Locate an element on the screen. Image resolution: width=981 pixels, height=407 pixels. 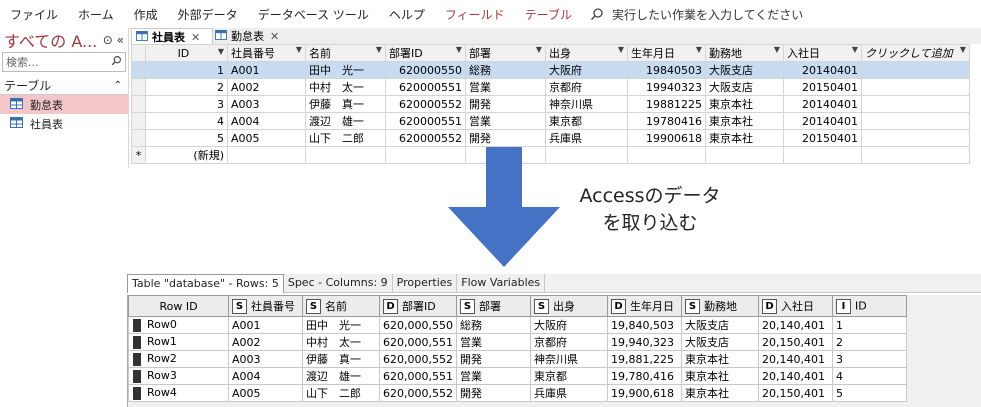
cell: 19,780,416 is located at coordinates (644, 376).